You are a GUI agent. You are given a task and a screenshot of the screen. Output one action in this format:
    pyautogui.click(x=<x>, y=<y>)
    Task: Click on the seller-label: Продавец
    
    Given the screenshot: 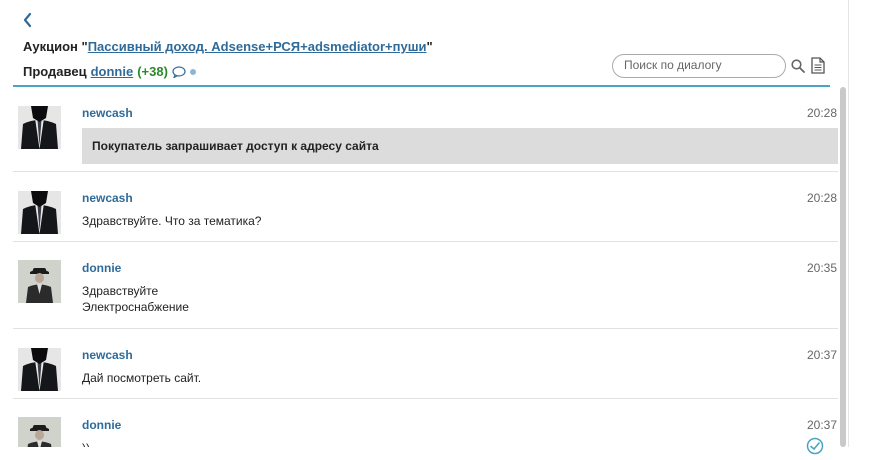 What is the action you would take?
    pyautogui.click(x=55, y=71)
    